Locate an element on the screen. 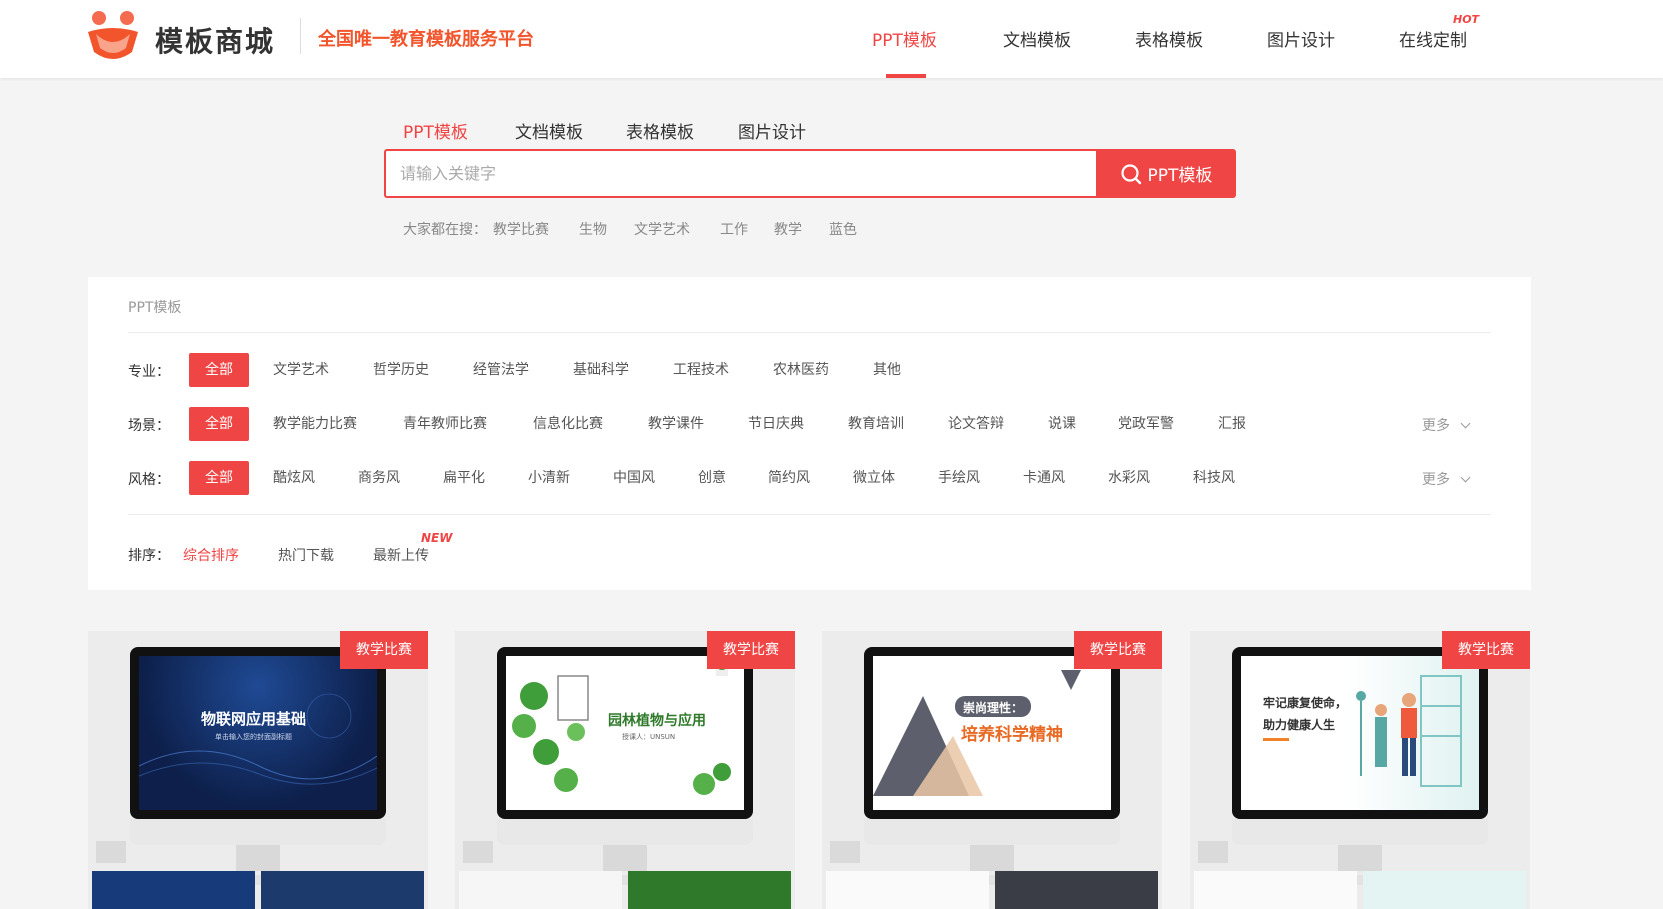  more-scene-button: 更多 is located at coordinates (1446, 425).